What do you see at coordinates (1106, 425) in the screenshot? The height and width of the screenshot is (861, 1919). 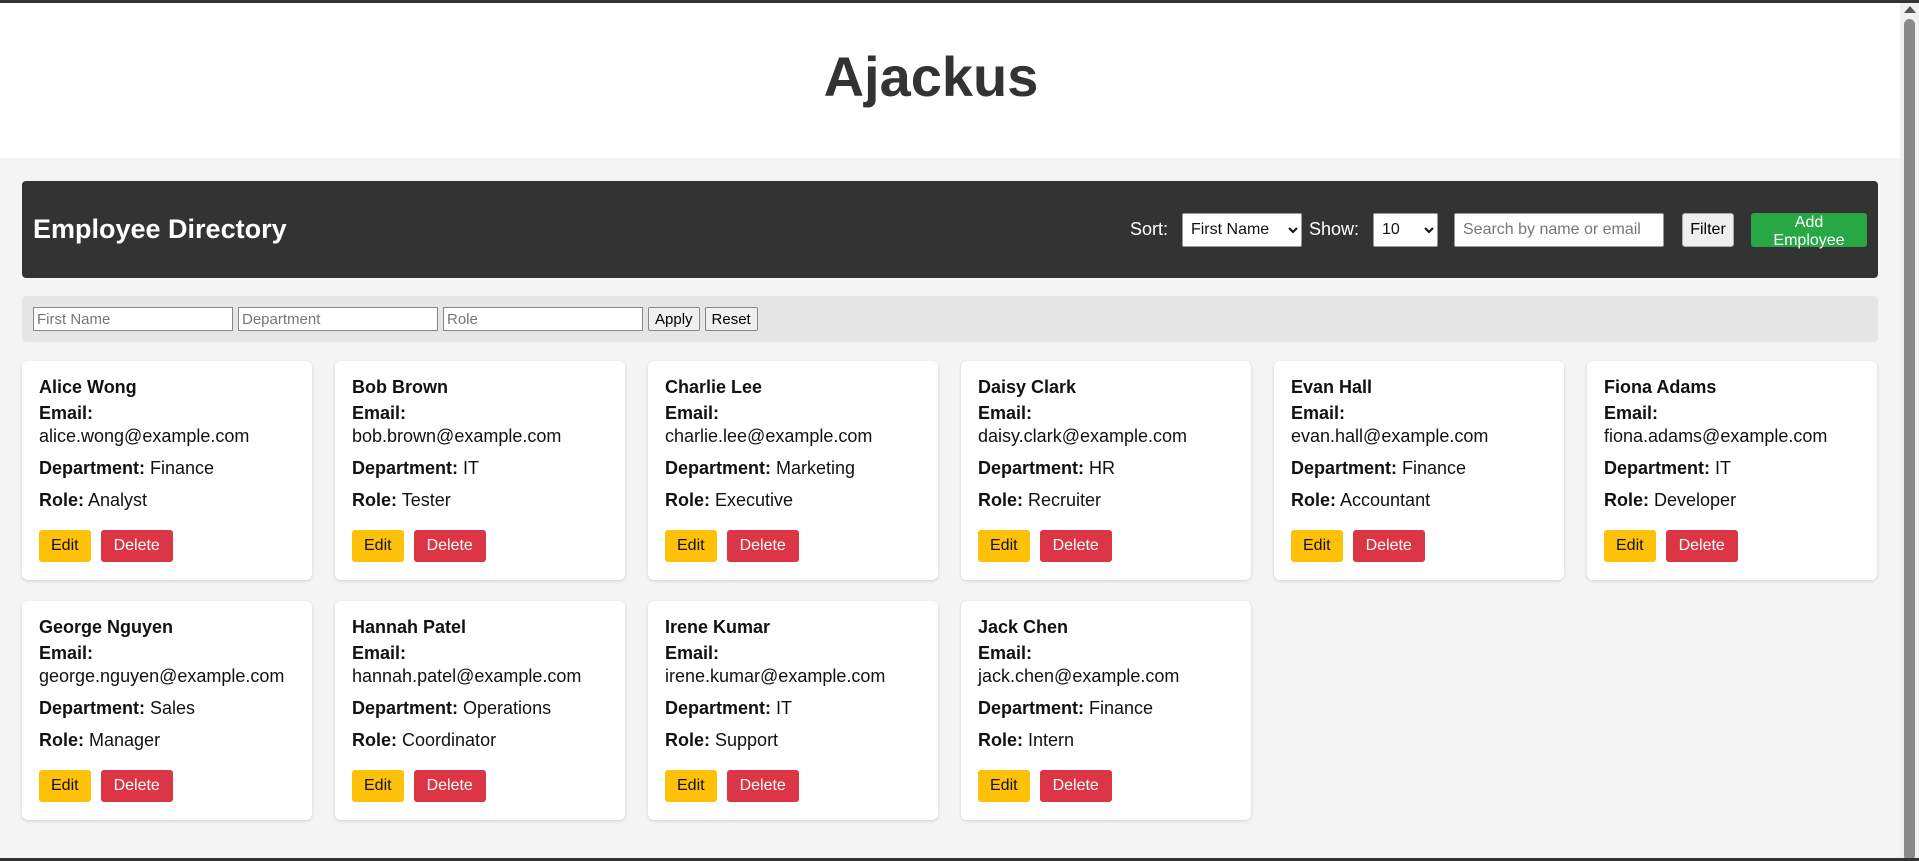 I see `employee-email: Email: daisy.clark@example.com` at bounding box center [1106, 425].